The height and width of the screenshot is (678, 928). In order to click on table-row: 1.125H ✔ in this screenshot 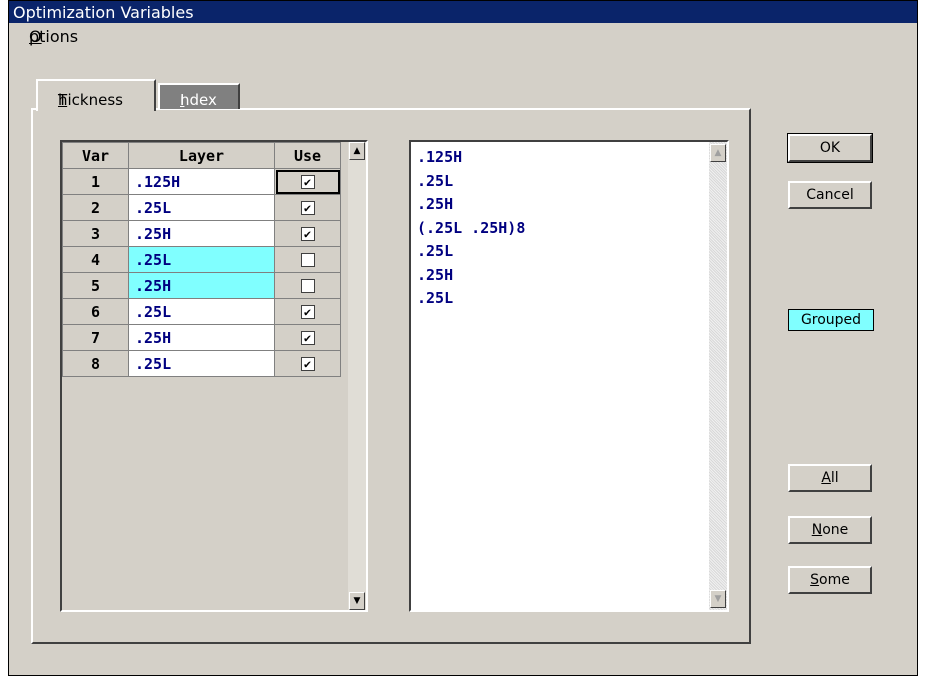, I will do `click(201, 181)`.